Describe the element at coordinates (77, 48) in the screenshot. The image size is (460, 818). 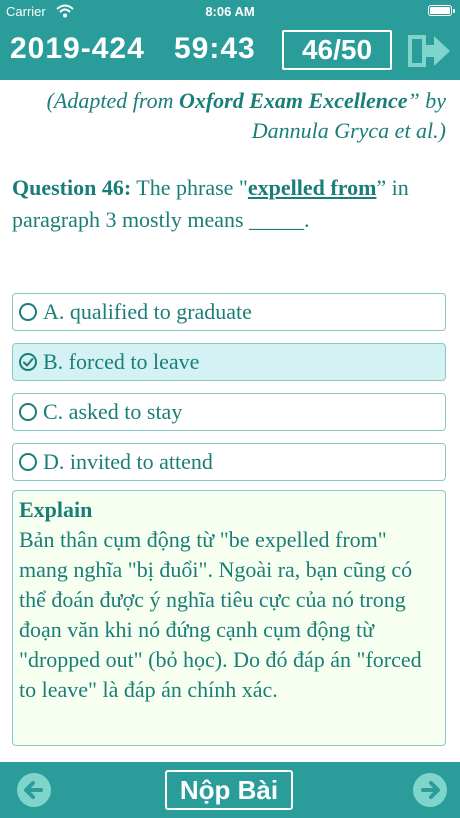
I see `exam-code: 2019-424` at that location.